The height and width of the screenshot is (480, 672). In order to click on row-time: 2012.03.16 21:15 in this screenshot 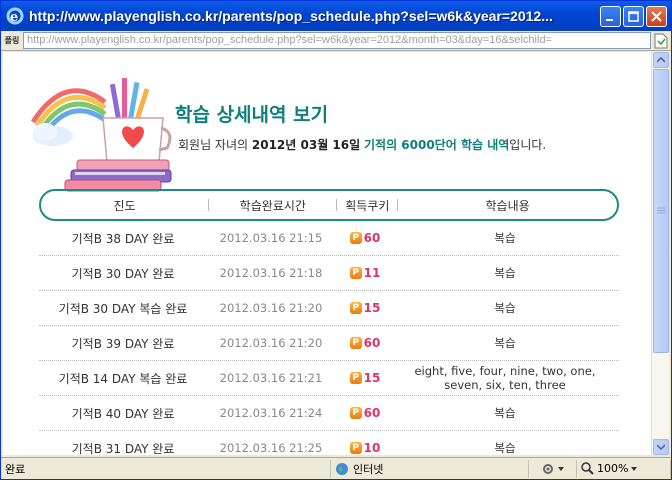, I will do `click(271, 238)`.